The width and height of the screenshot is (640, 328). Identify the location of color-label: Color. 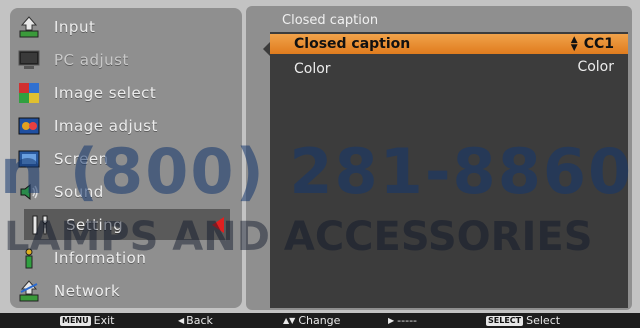
(312, 69).